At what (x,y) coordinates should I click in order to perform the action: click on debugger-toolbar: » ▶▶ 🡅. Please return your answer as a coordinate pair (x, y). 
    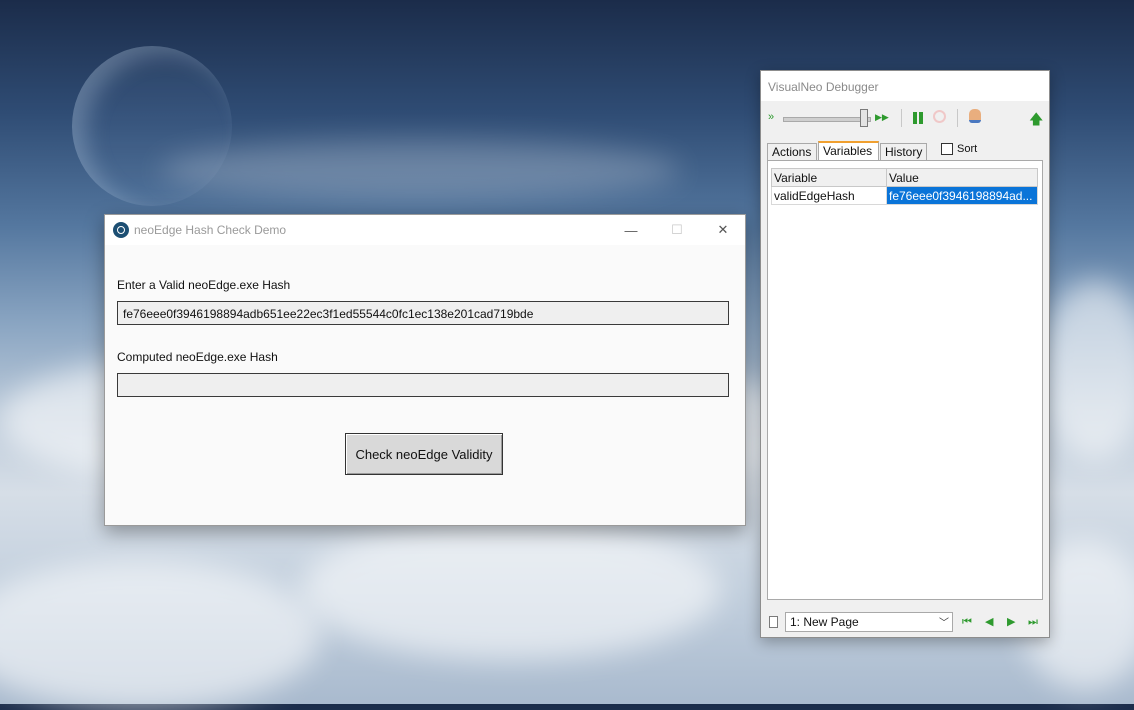
    Looking at the image, I should click on (905, 117).